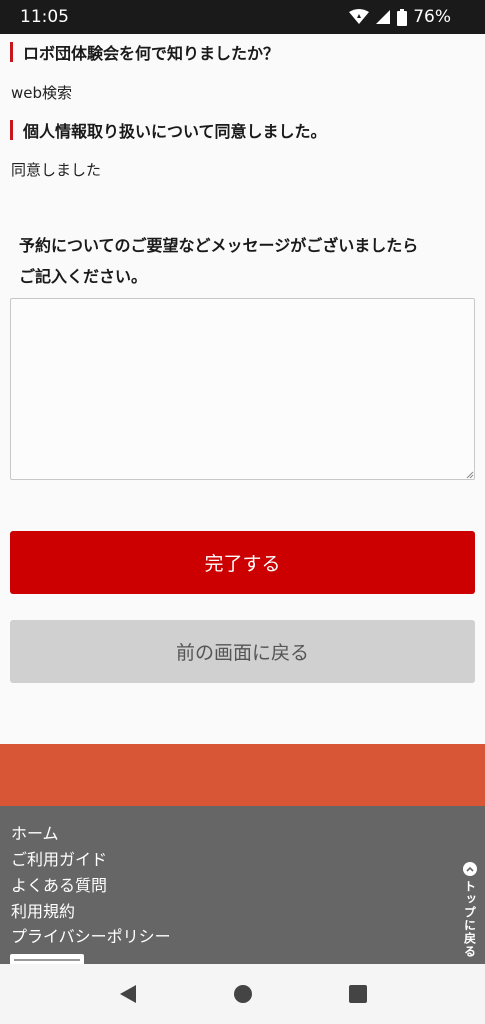  What do you see at coordinates (151, 53) in the screenshot?
I see `question-how-found-label: ロボ団体験会を何で知りましたか？` at bounding box center [151, 53].